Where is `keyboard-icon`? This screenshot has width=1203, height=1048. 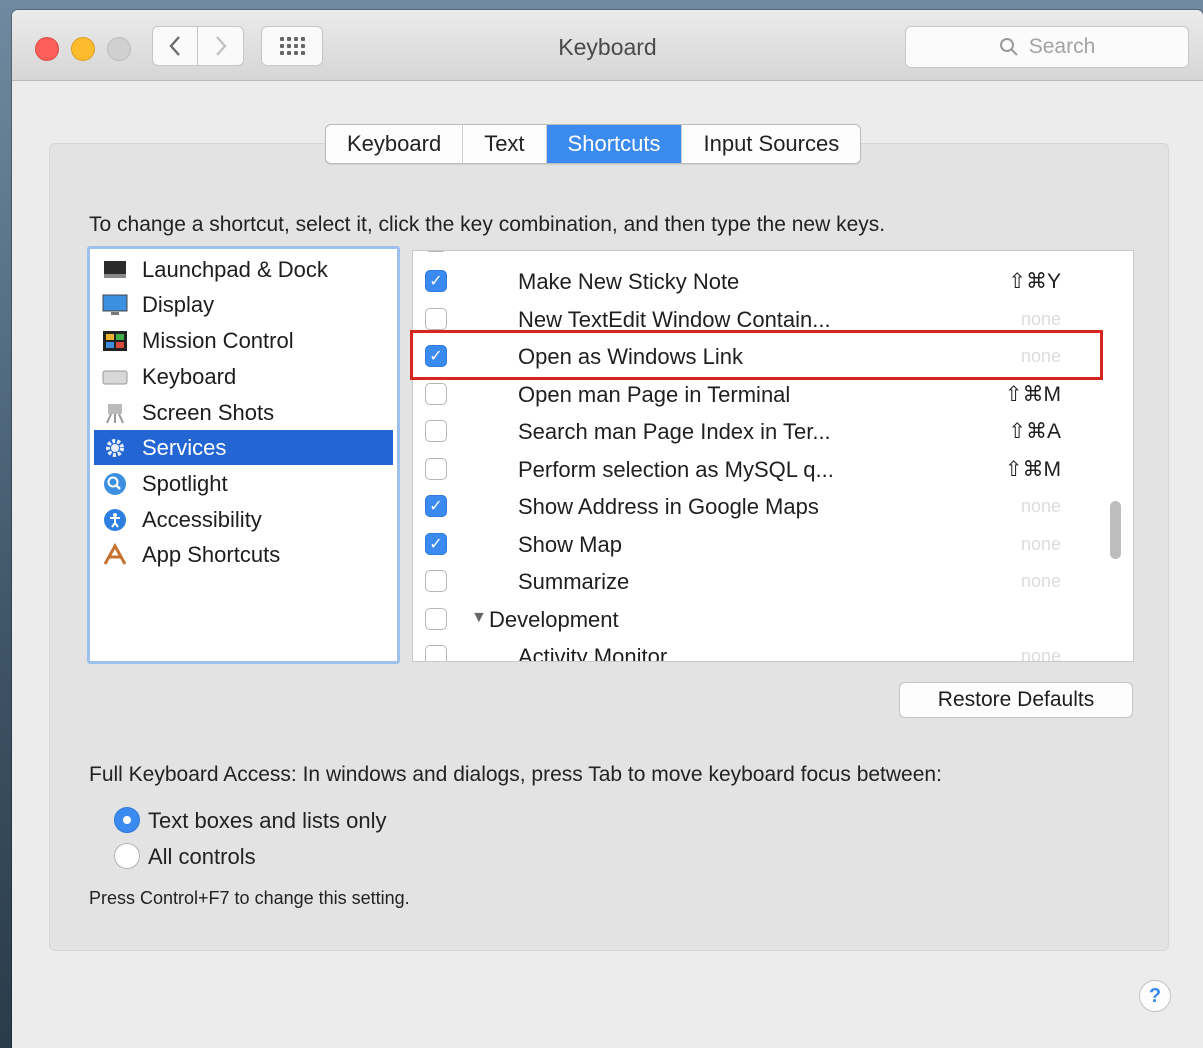
keyboard-icon is located at coordinates (115, 377).